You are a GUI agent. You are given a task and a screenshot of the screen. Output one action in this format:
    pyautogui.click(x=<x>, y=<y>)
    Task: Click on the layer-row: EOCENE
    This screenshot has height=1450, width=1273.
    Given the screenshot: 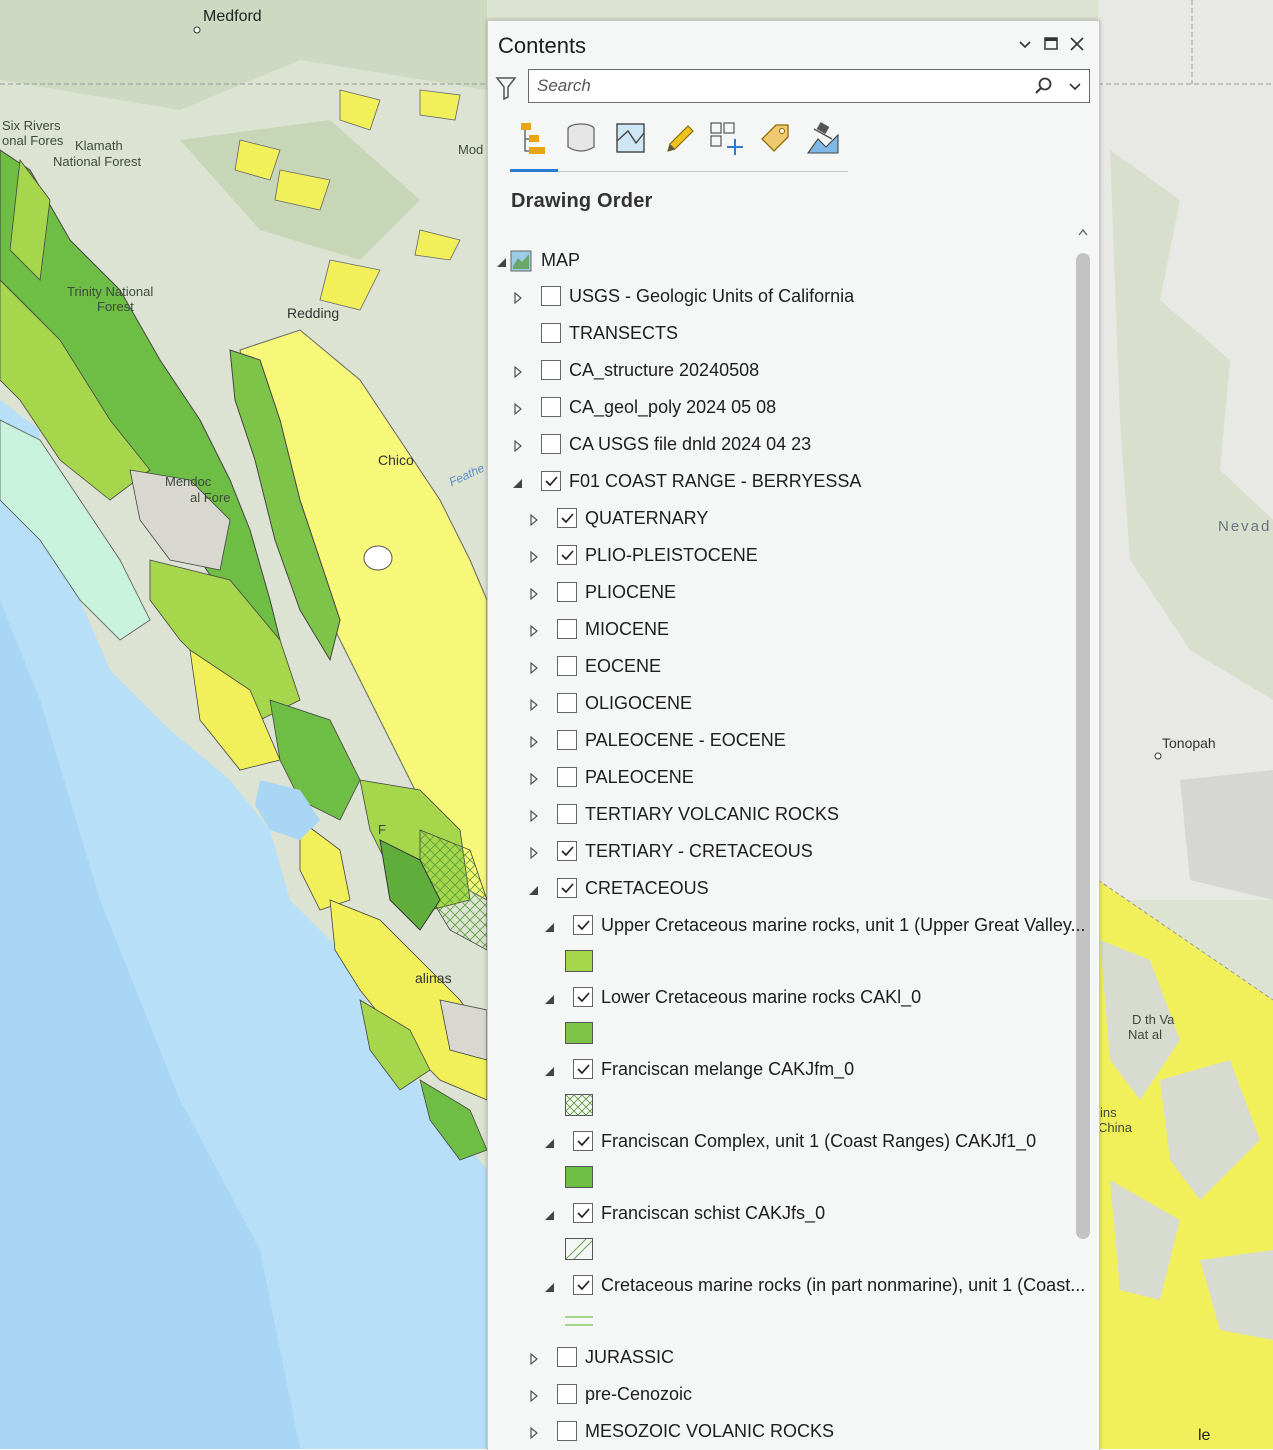 What is the action you would take?
    pyautogui.click(x=778, y=668)
    